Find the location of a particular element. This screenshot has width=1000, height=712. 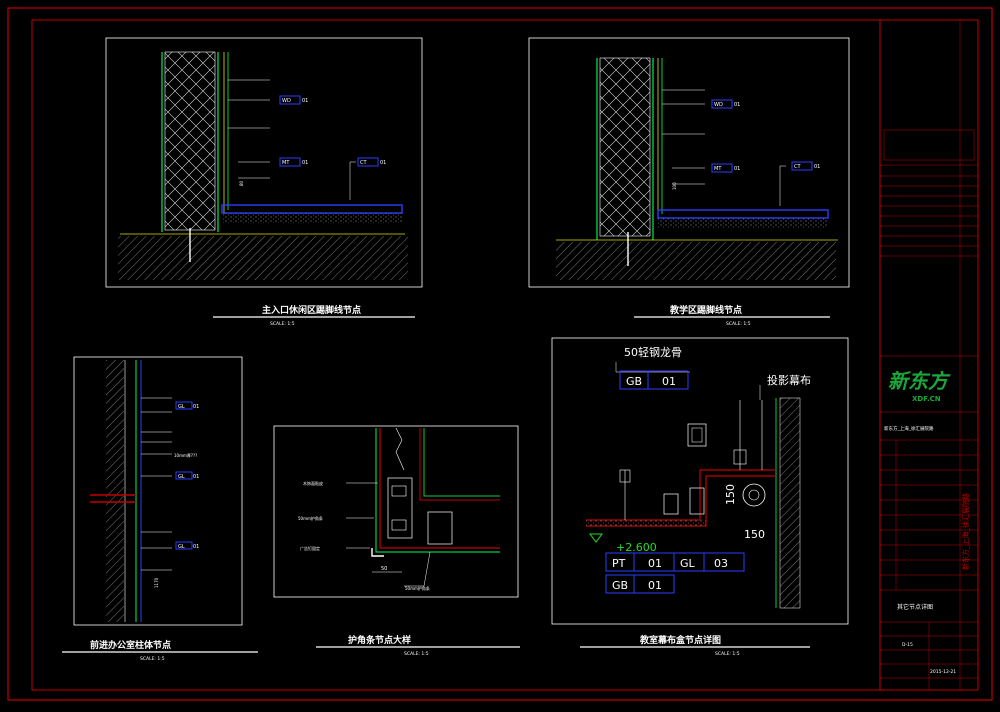

d1-title: 主入口休闲区踢脚线节点 is located at coordinates (311, 310).